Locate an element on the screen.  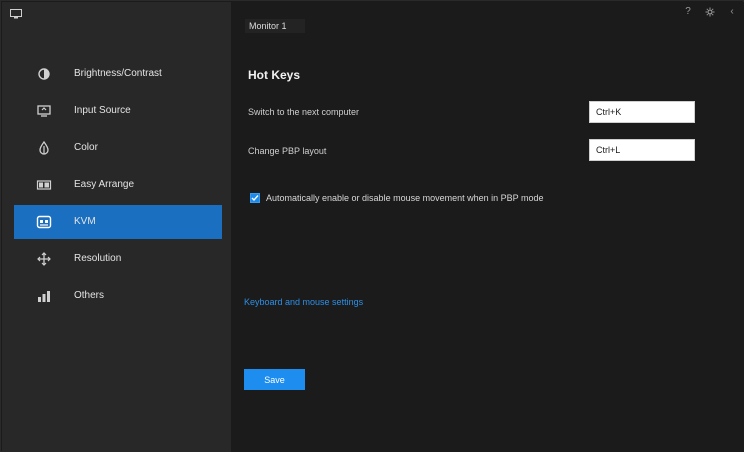
auto-mouse-checkbox is located at coordinates (255, 198).